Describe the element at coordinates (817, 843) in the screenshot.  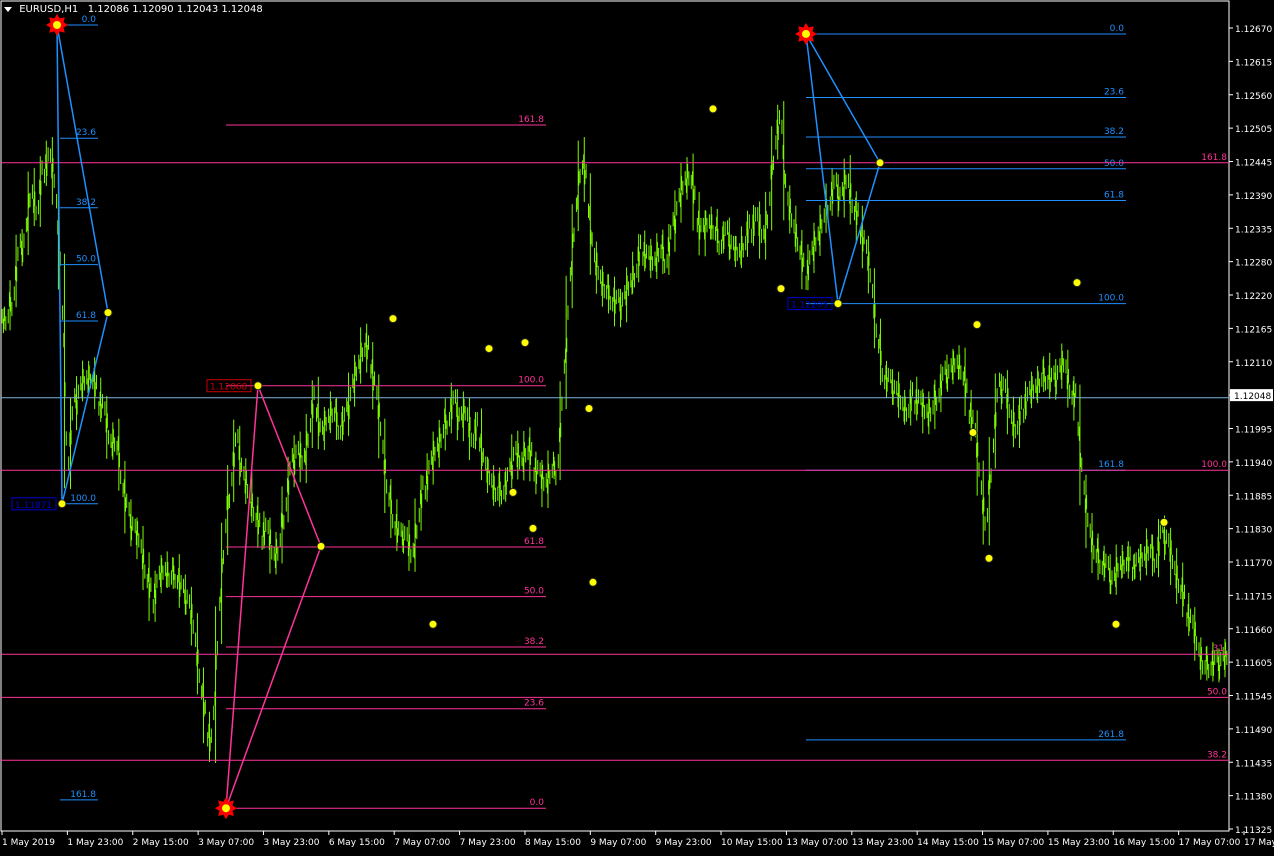
I see `x-tick-label: 13 May 07:00` at that location.